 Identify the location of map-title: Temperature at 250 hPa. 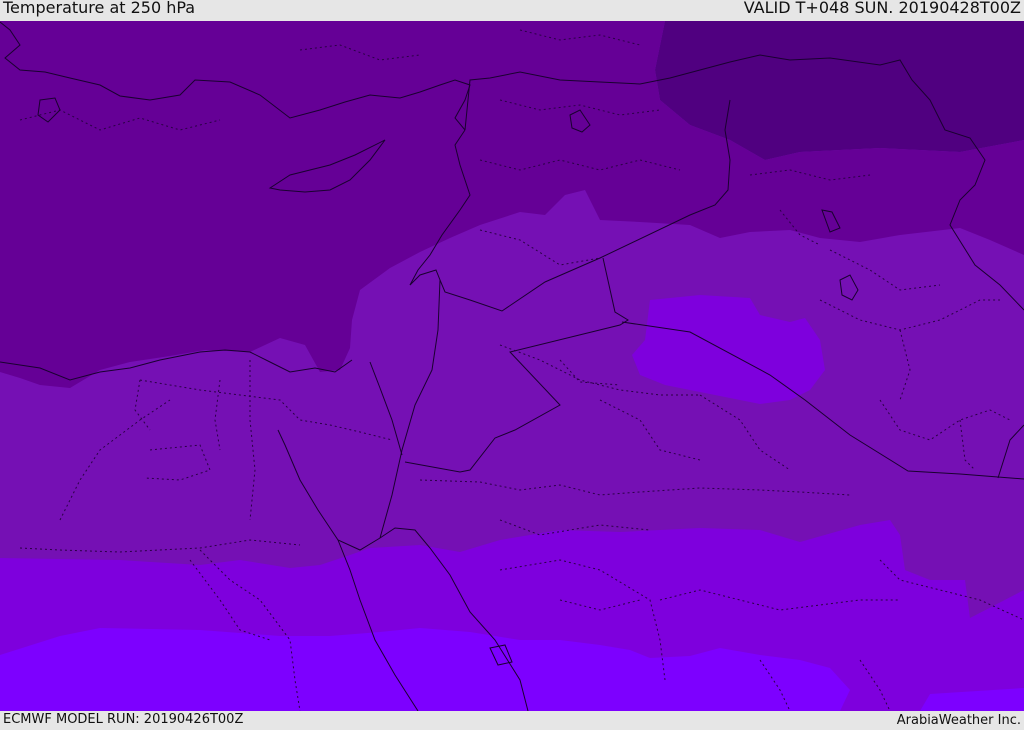
(99, 8).